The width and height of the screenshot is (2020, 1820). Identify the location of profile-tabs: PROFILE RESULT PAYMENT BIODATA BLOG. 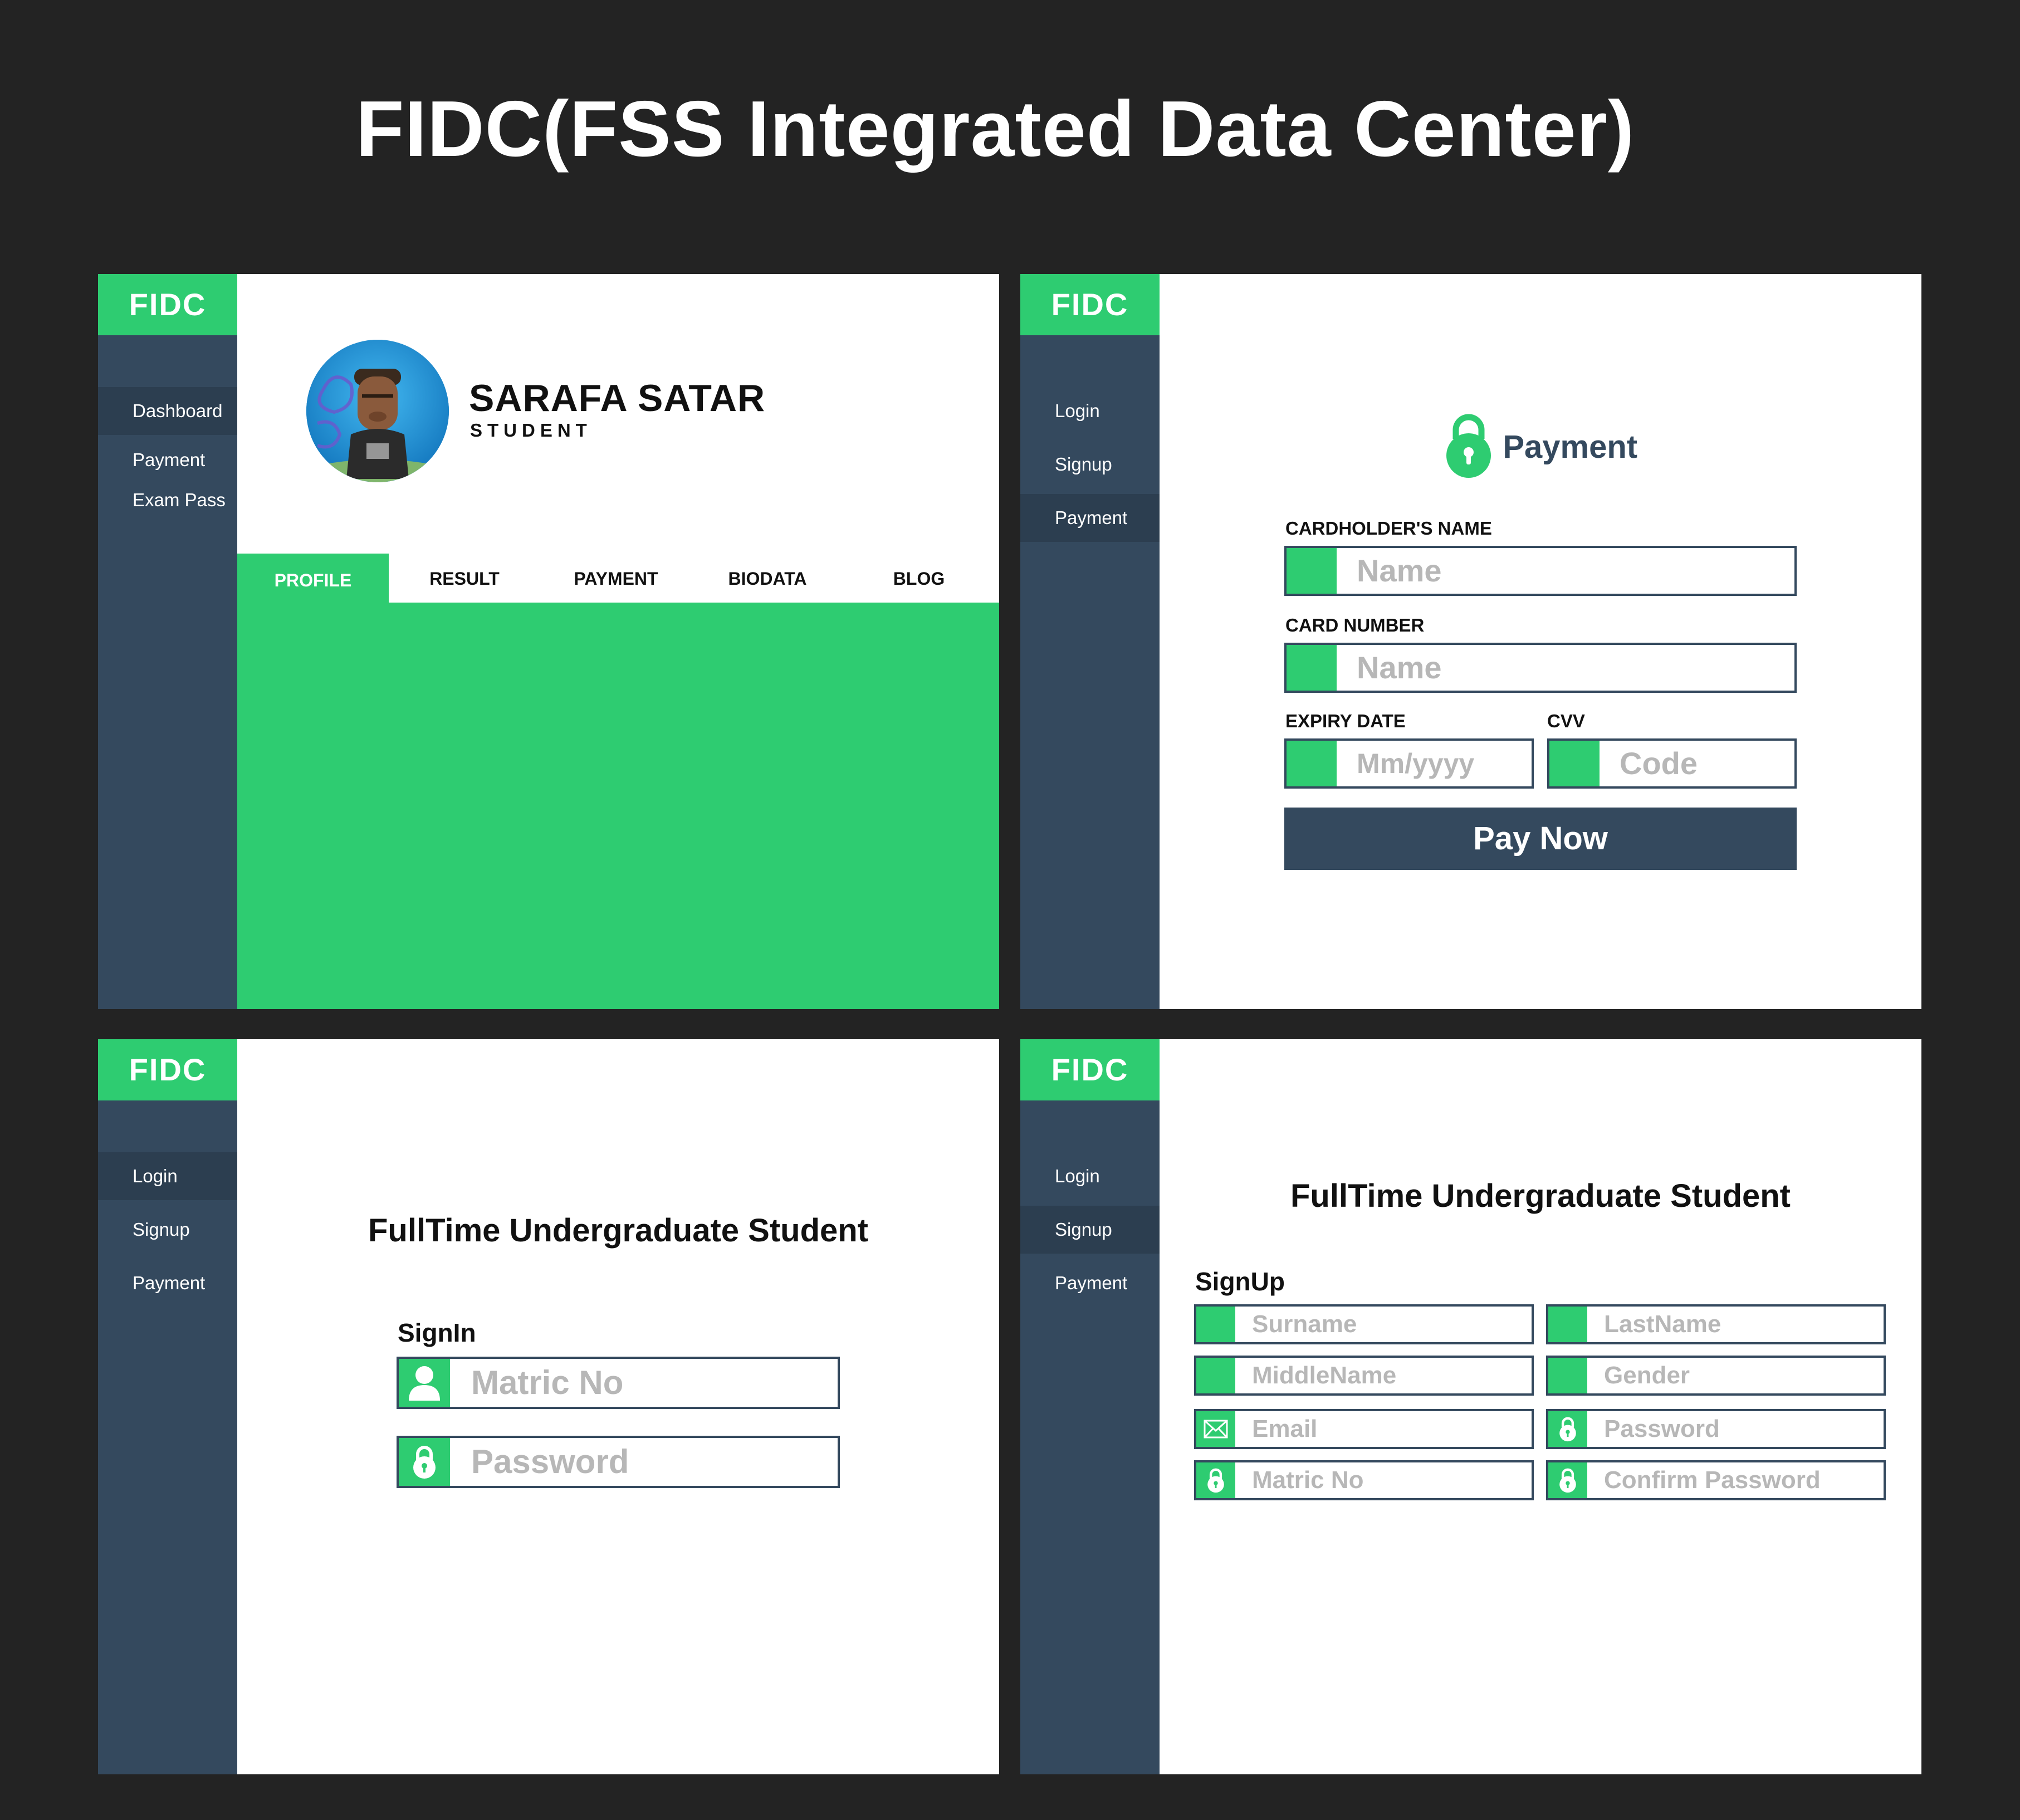
(618, 579).